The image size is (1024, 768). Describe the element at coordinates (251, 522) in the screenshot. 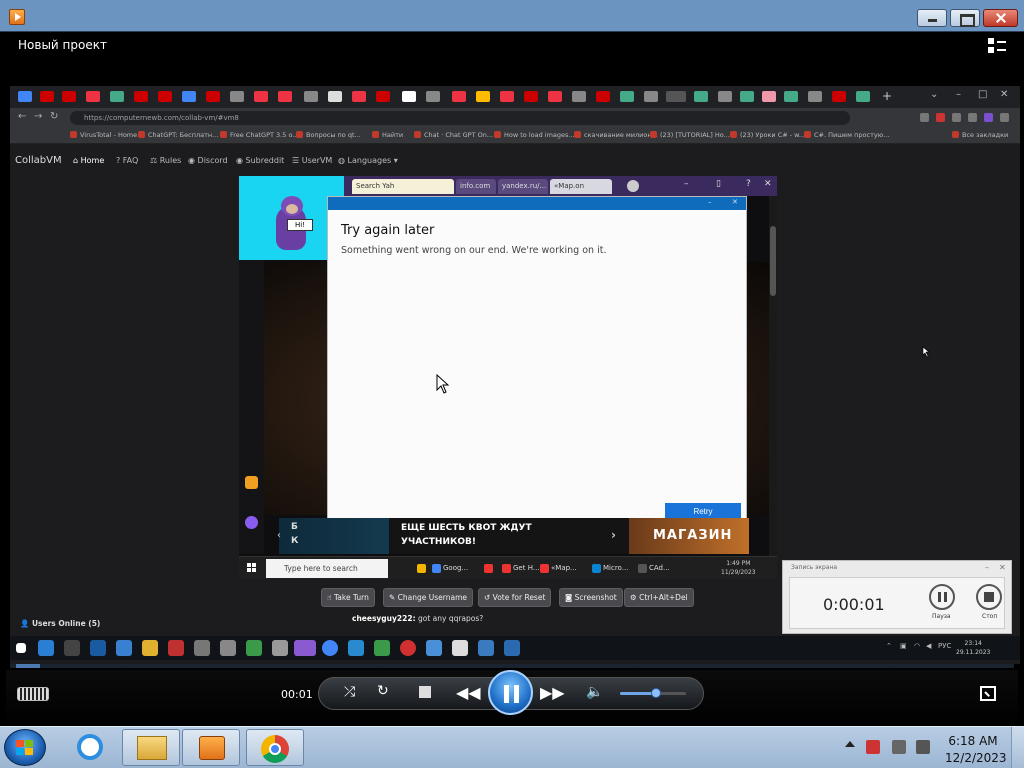

I see `alice-icon` at that location.